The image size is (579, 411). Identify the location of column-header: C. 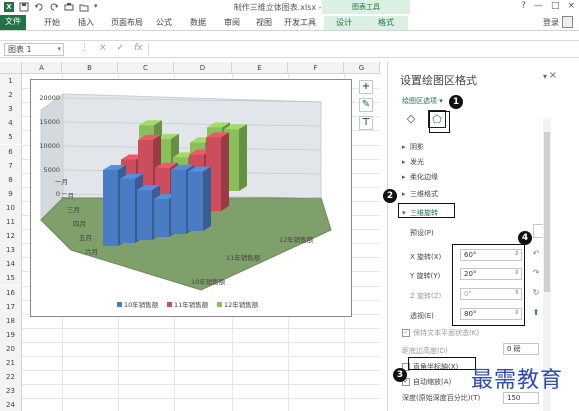
(146, 68).